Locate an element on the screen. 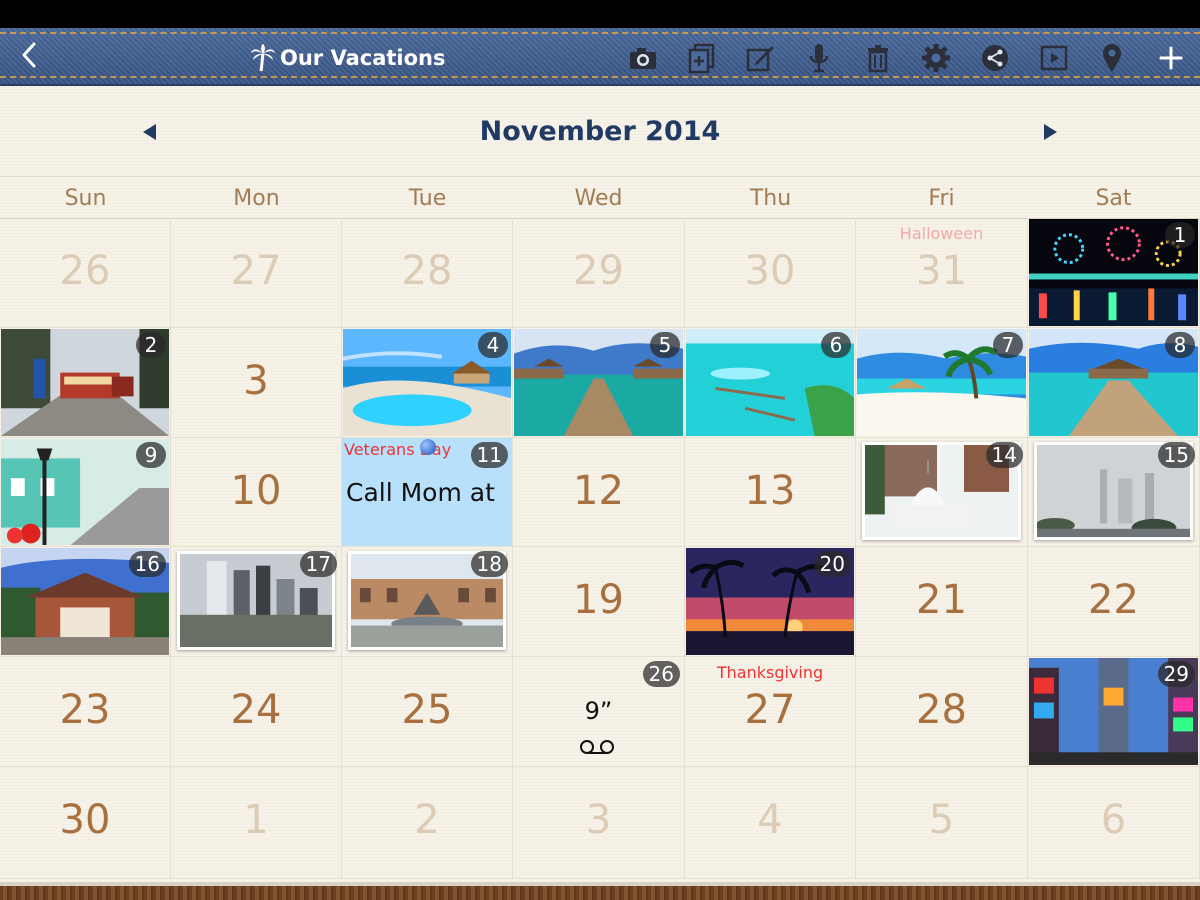 Image resolution: width=1200 pixels, height=900 pixels. day-number: 27 is located at coordinates (770, 710).